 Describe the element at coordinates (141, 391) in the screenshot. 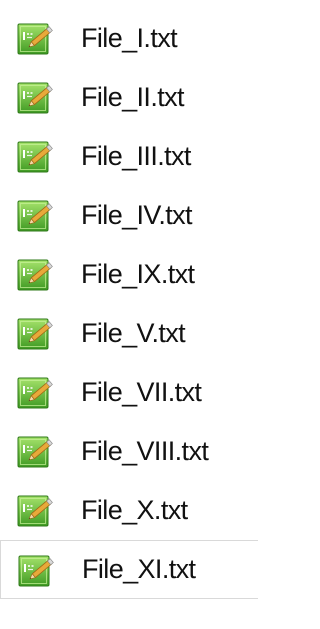

I see `file-name: File_VII.txt` at that location.